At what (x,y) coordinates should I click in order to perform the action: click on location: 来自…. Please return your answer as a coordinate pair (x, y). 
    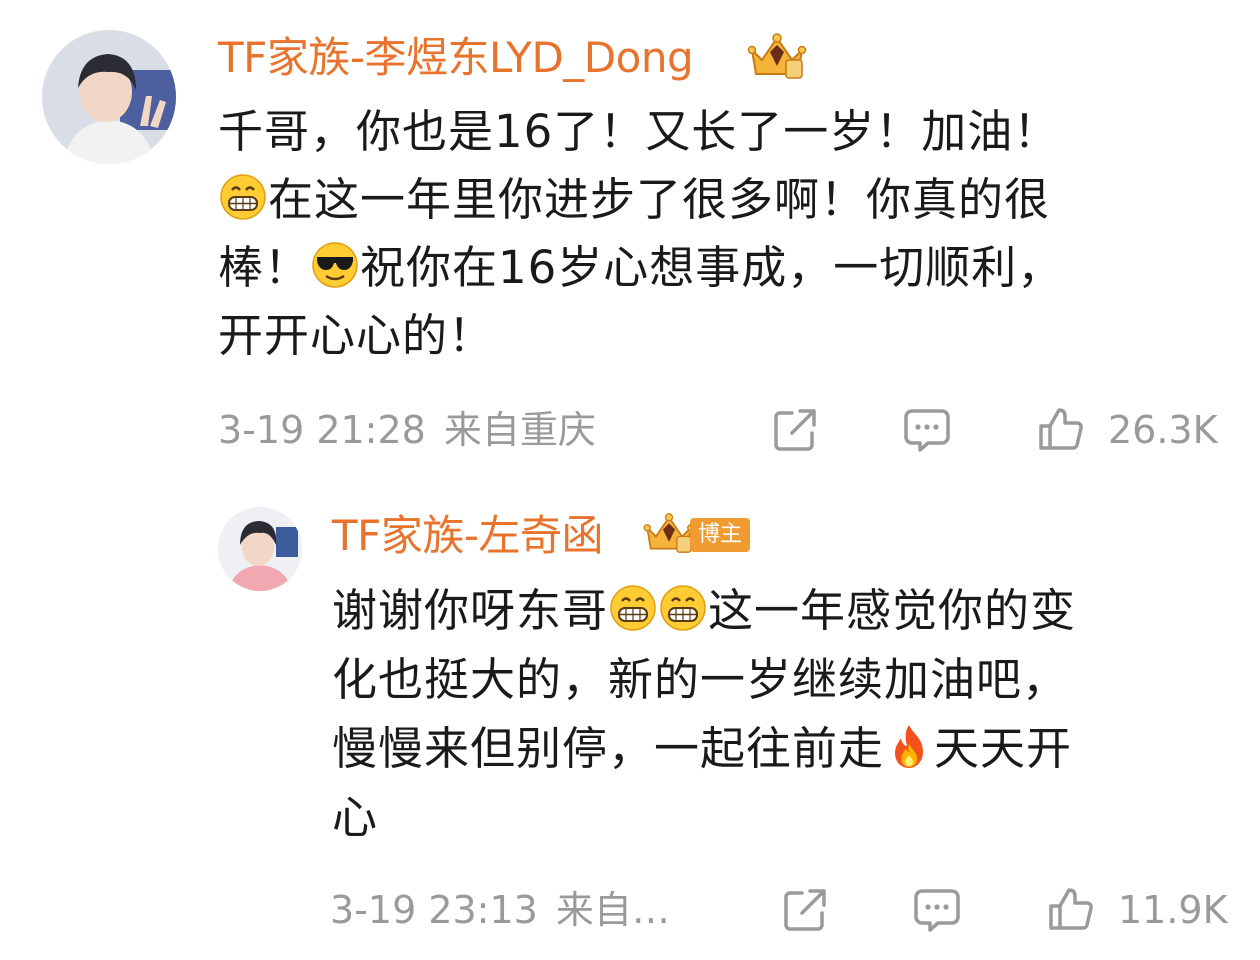
    Looking at the image, I should click on (612, 910).